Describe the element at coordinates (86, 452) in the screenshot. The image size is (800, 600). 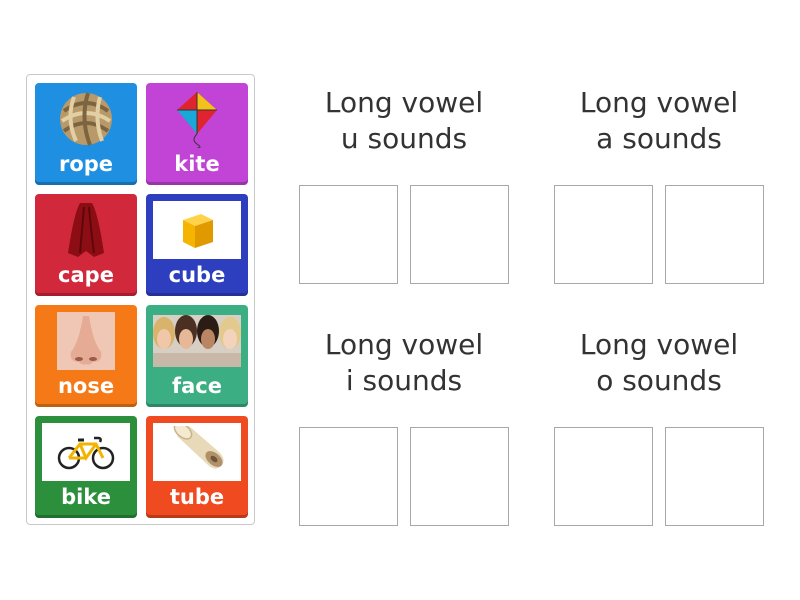
I see `bicycle-icon` at that location.